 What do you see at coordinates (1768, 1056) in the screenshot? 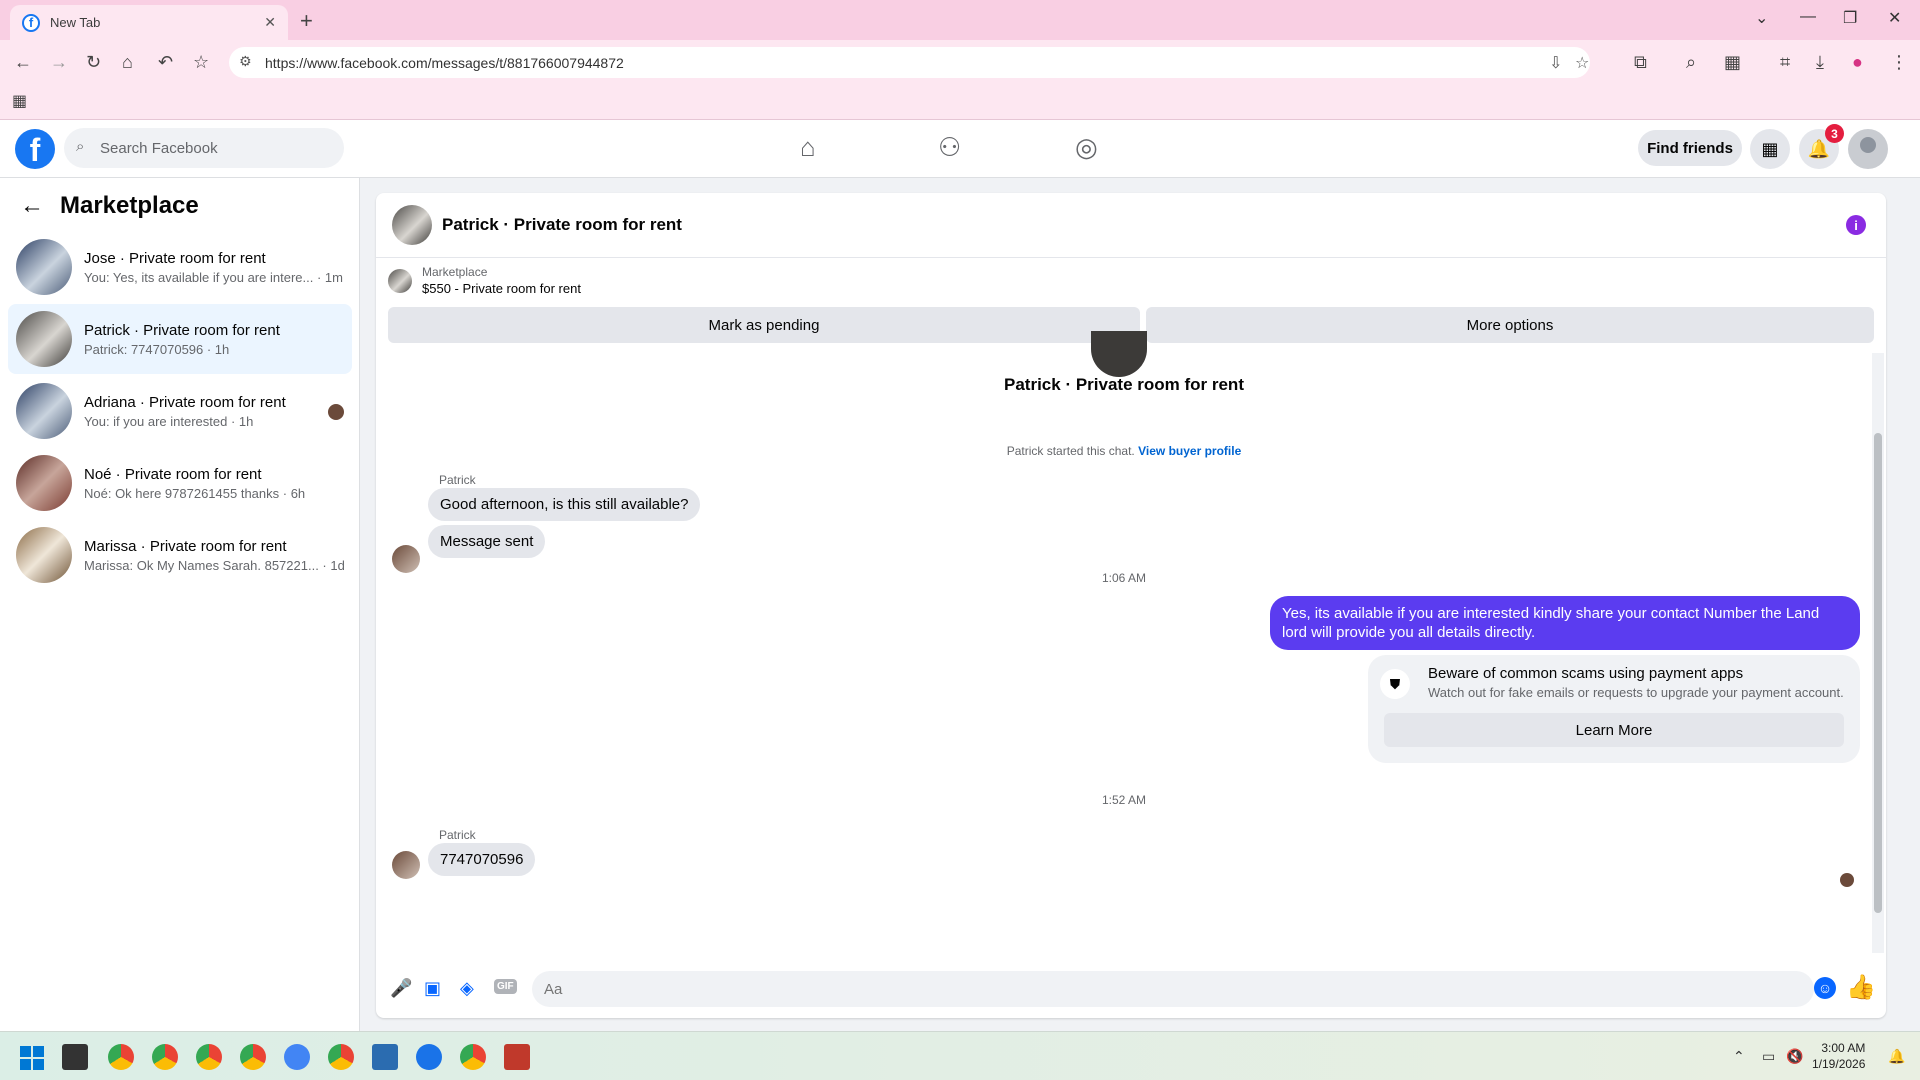
I see `network-icon: ▭` at bounding box center [1768, 1056].